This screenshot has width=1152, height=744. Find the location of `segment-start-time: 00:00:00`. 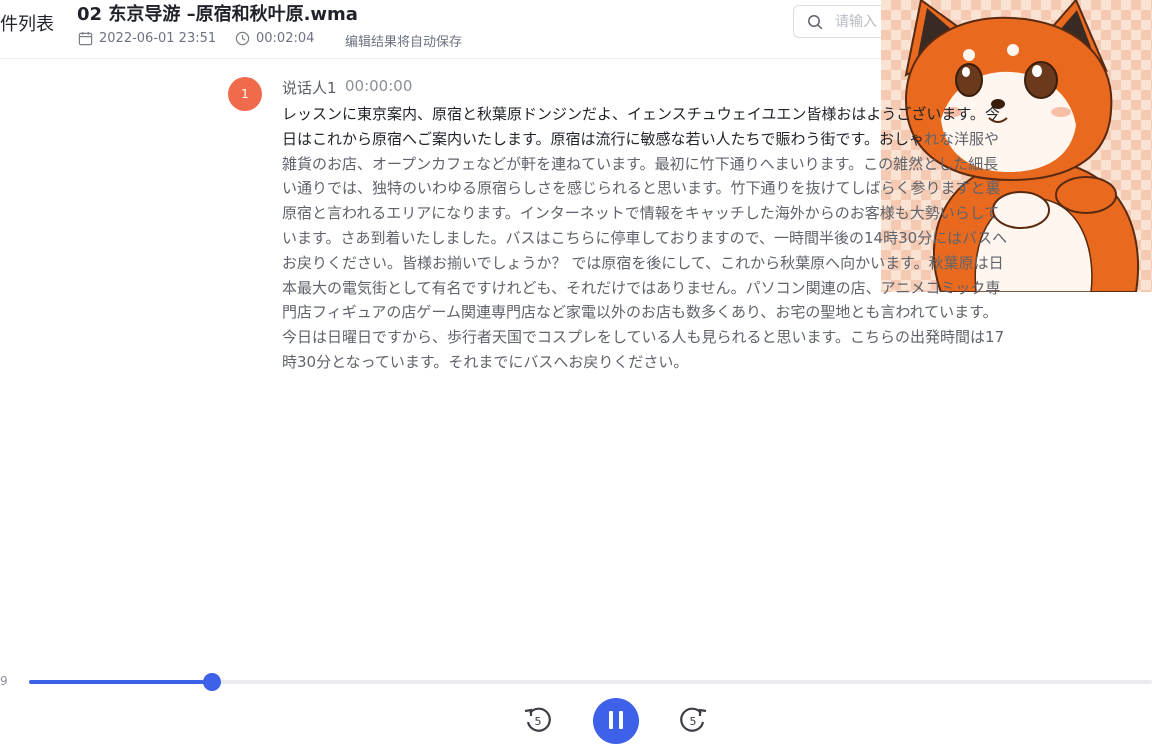

segment-start-time: 00:00:00 is located at coordinates (378, 86).